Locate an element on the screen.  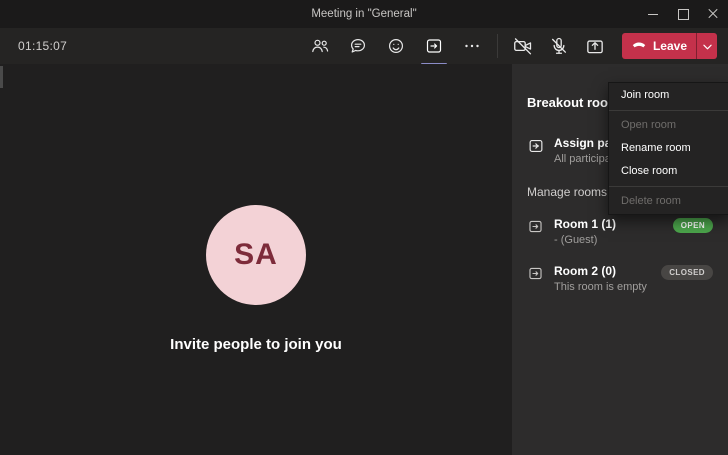
people-icon is located at coordinates (320, 46).